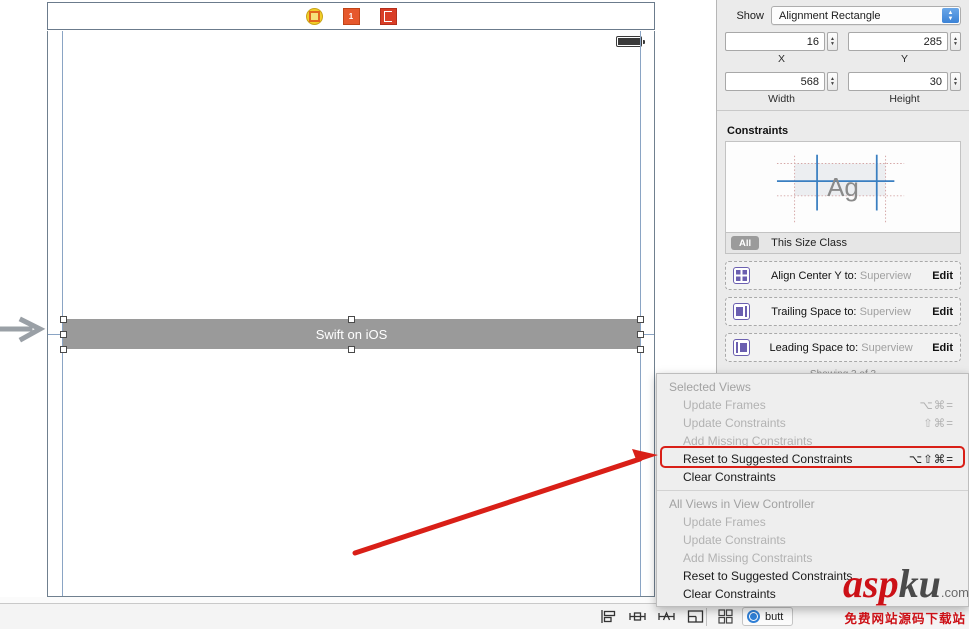 The height and width of the screenshot is (629, 969). What do you see at coordinates (812, 405) in the screenshot?
I see `menu-item-update-frames-selected: Update Frames ⌥⌘=` at bounding box center [812, 405].